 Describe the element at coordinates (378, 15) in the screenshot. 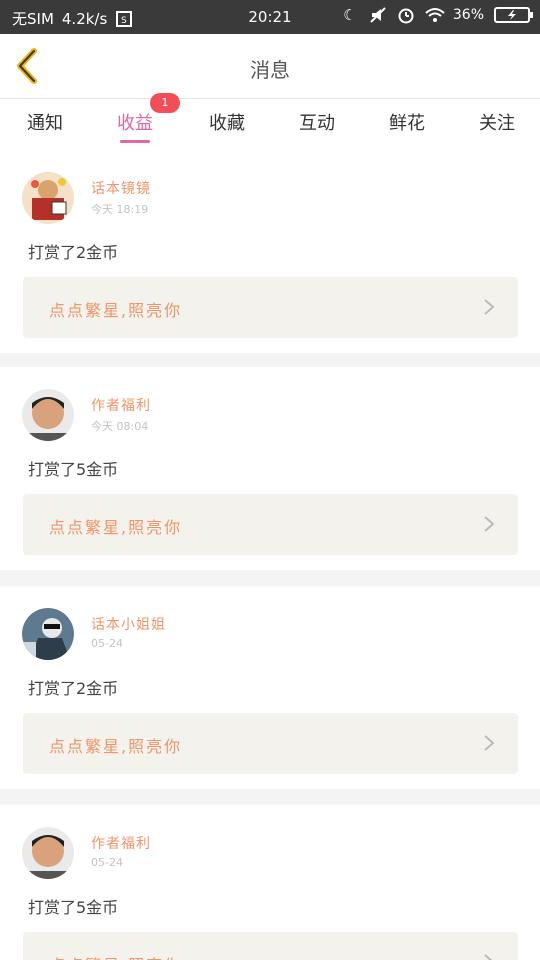

I see `mute-icon` at that location.